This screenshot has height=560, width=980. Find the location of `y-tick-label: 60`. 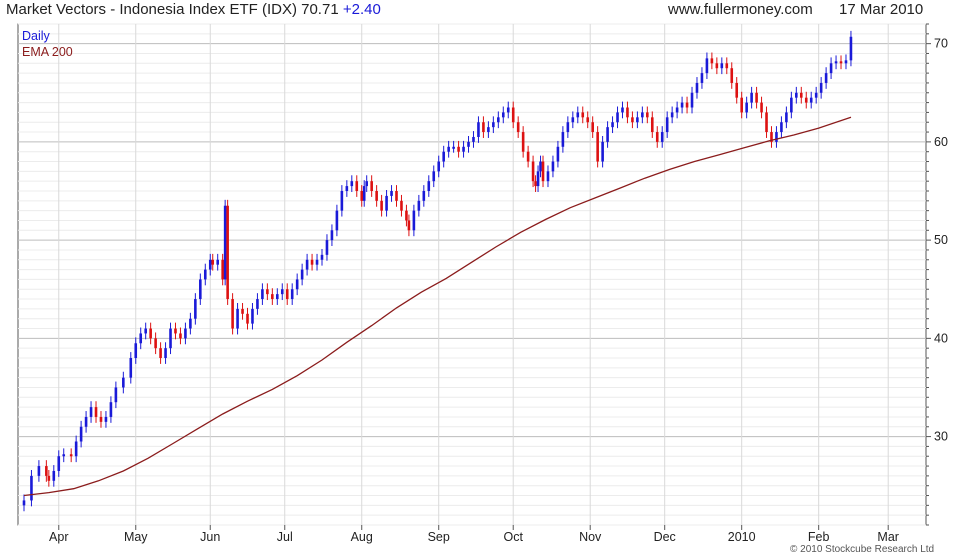

y-tick-label: 60 is located at coordinates (941, 142).